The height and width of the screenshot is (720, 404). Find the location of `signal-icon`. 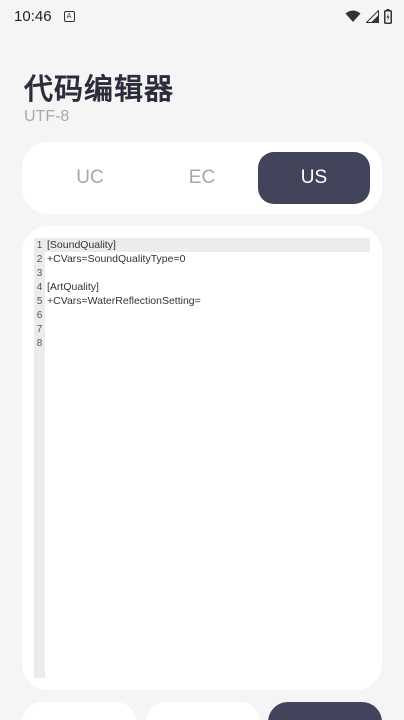

signal-icon is located at coordinates (372, 16).